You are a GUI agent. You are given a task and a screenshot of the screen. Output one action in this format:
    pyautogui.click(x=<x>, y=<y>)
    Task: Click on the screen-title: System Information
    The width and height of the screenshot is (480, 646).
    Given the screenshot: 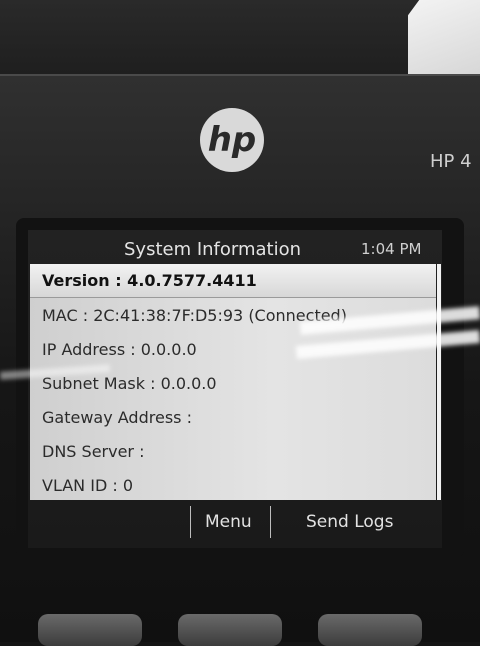 What is the action you would take?
    pyautogui.click(x=213, y=249)
    